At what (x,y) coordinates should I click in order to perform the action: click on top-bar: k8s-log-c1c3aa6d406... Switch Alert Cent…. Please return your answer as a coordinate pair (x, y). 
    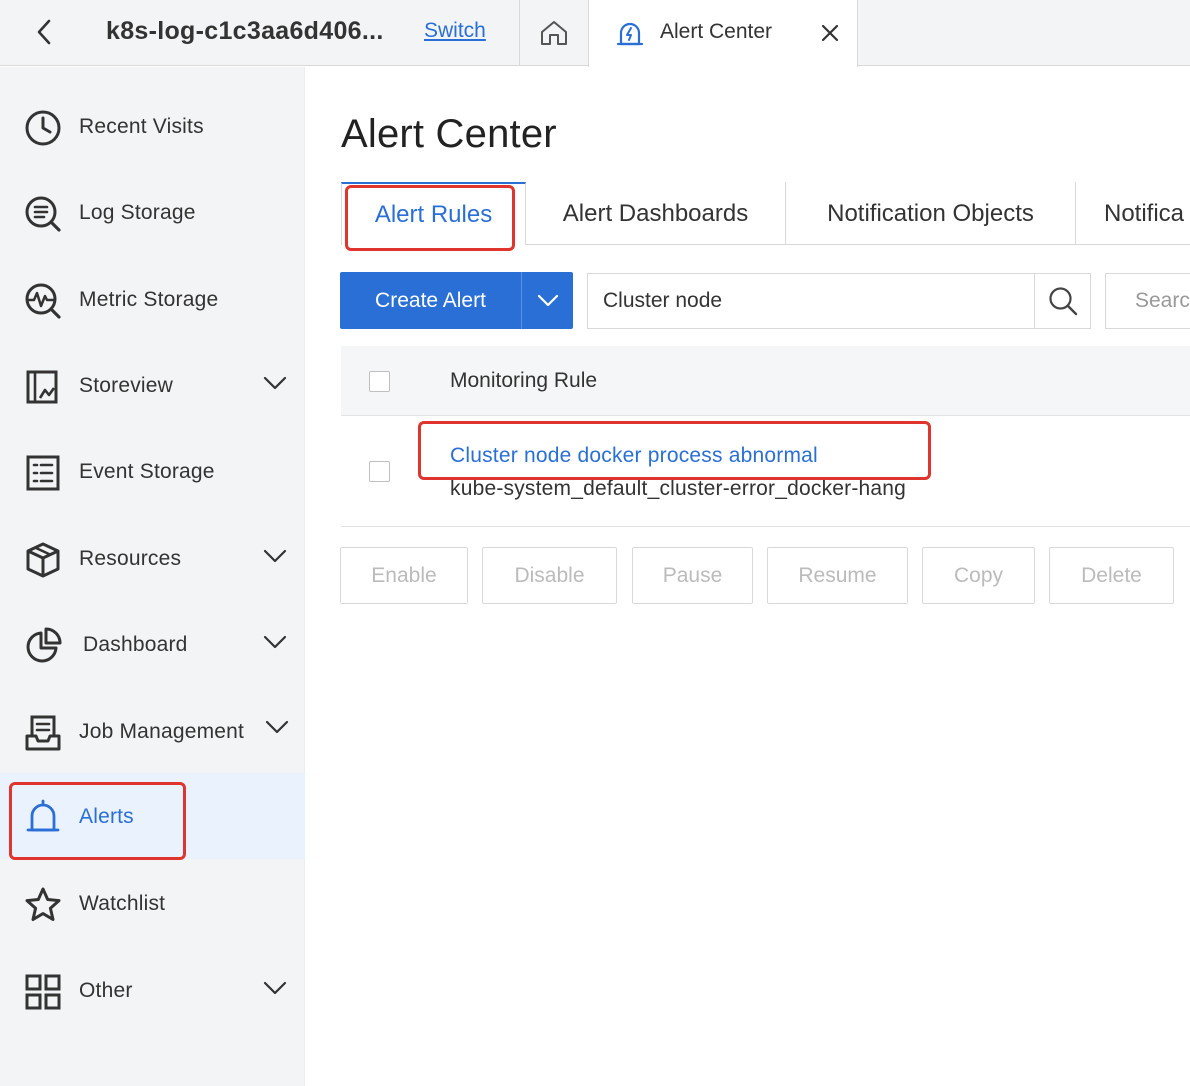
    Looking at the image, I should click on (595, 33).